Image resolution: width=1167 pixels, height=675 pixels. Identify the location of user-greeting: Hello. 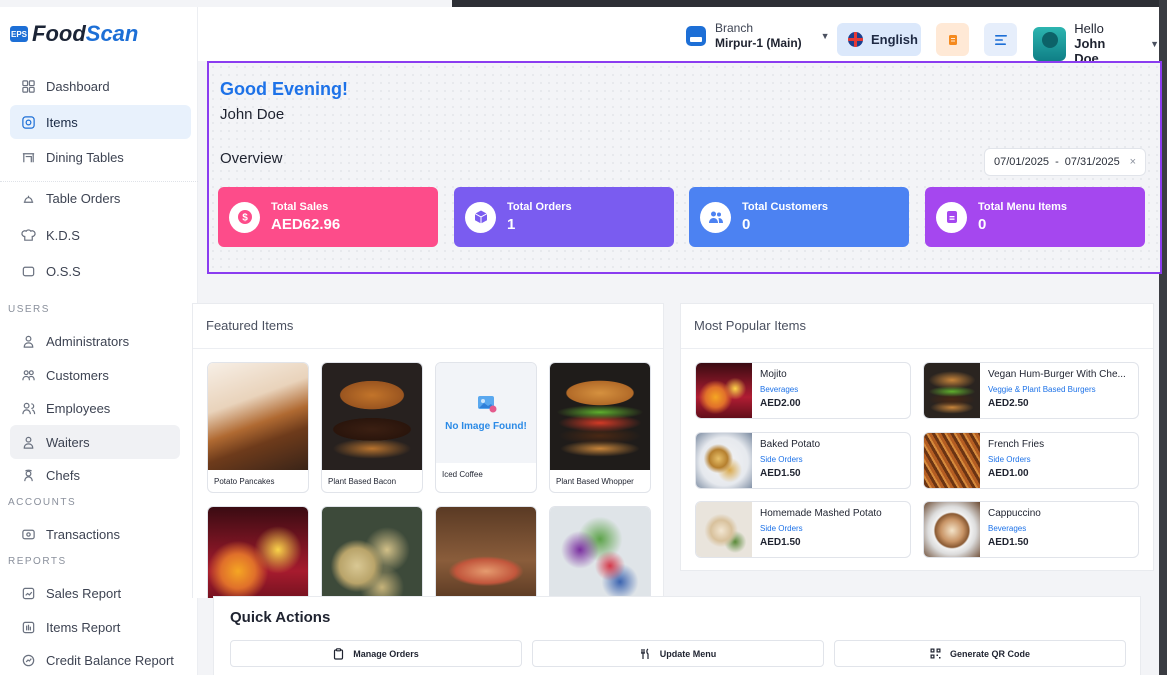
(1089, 28).